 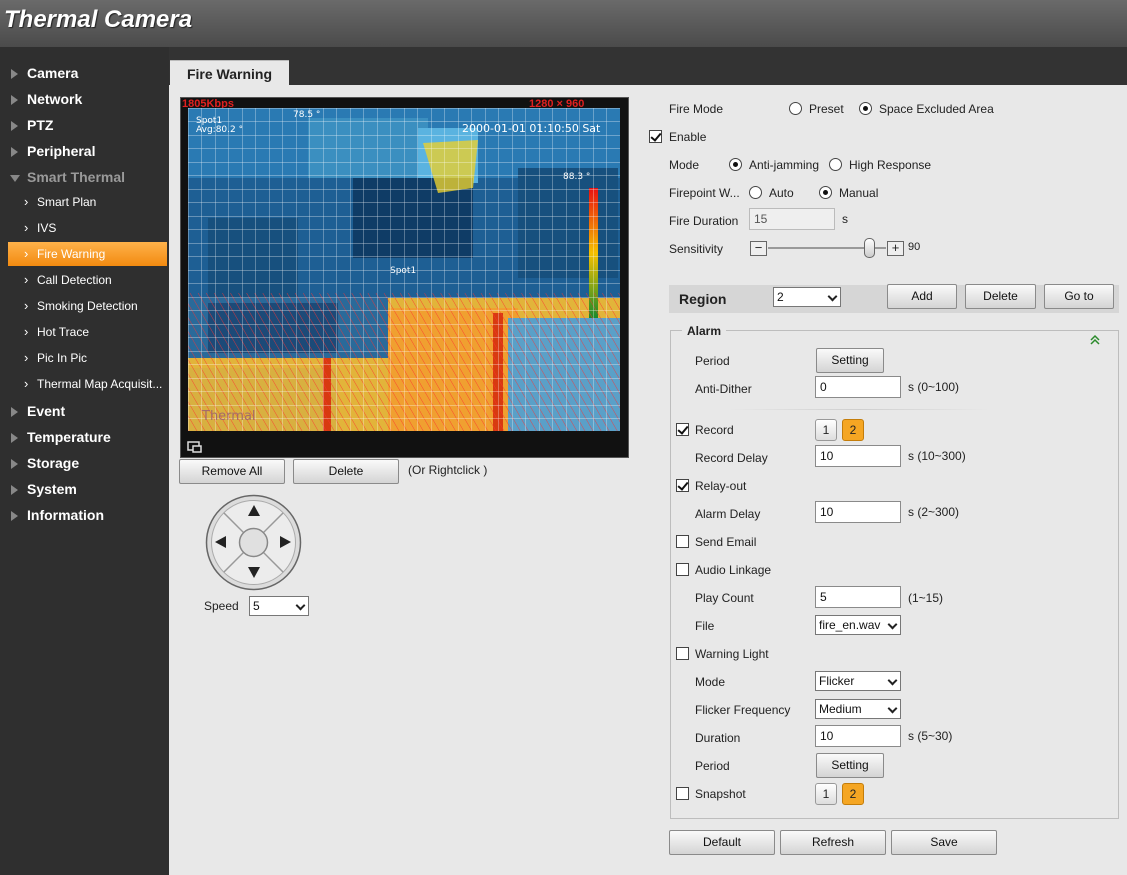 I want to click on alarm-delay-label: Alarm Delay, so click(x=728, y=514).